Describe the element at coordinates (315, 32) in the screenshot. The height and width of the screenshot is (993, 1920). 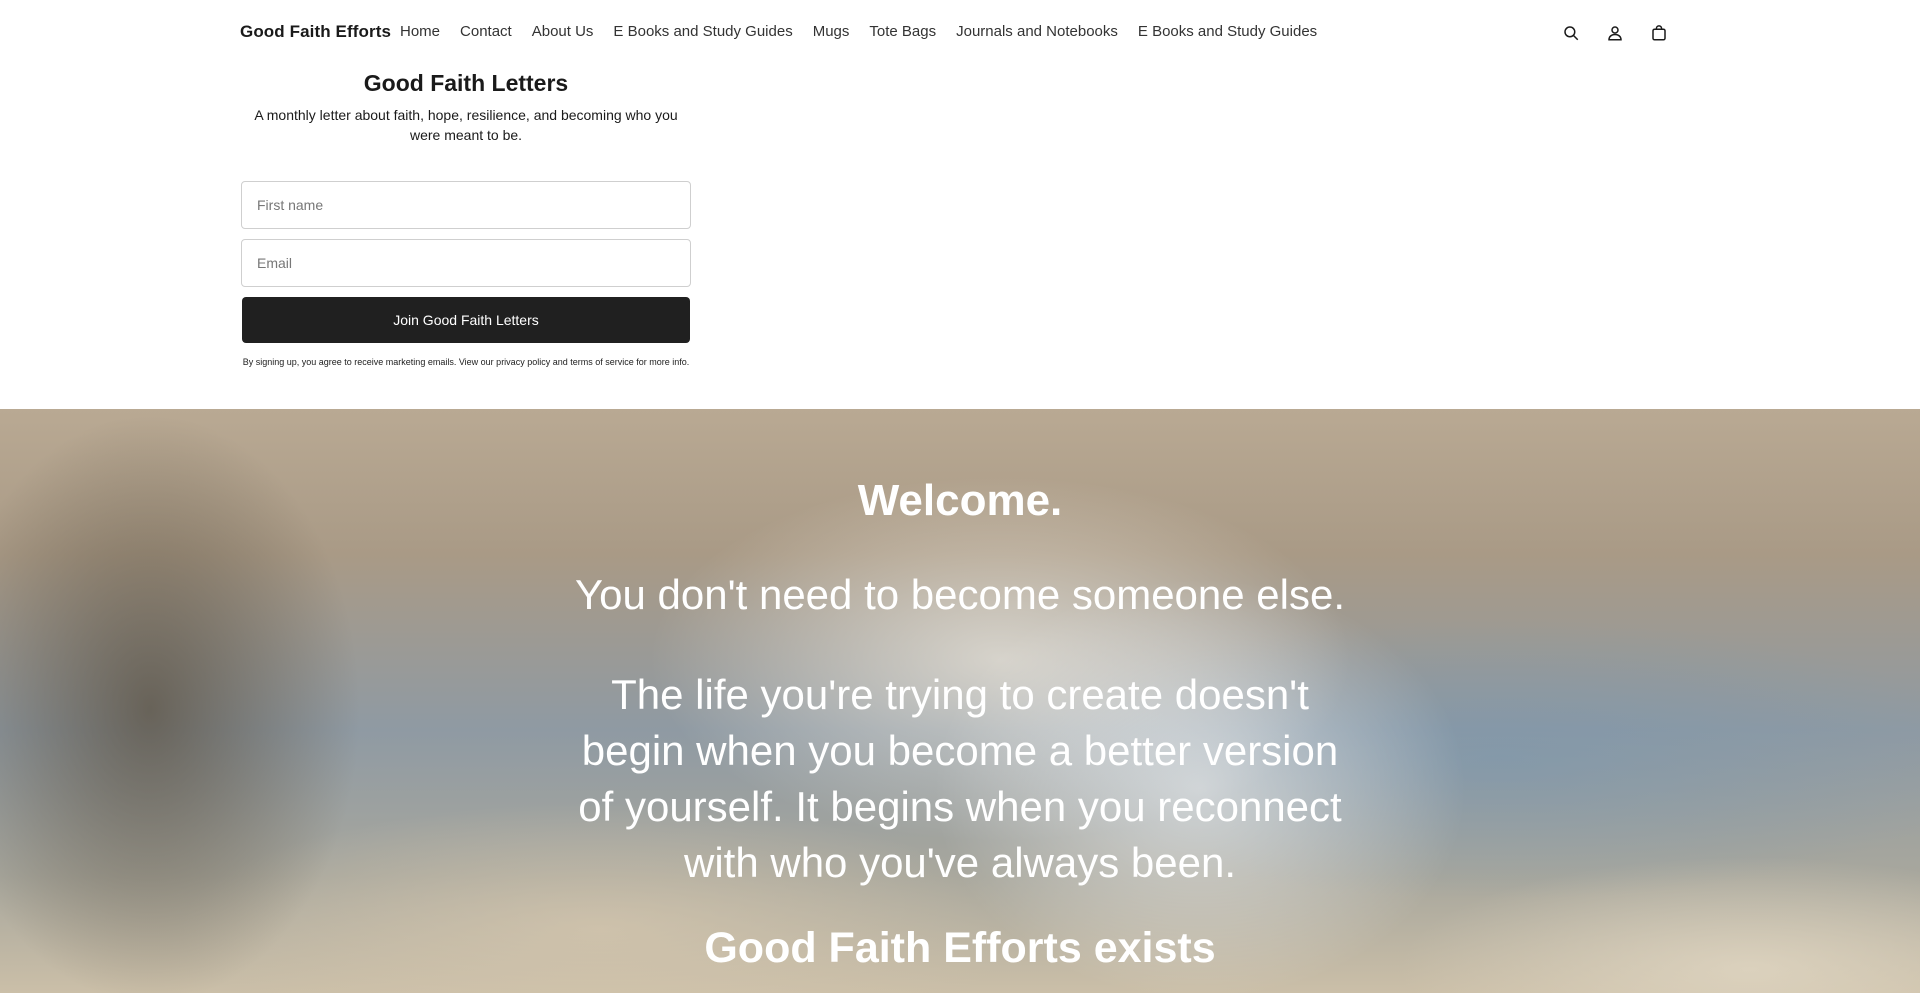
I see `brand-logo-text: Good Faith Efforts` at that location.